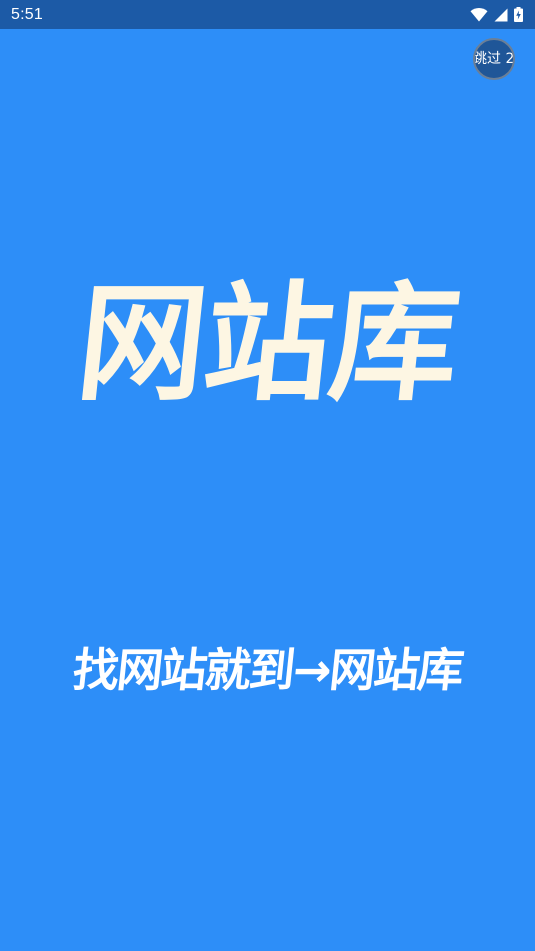  What do you see at coordinates (267, 14) in the screenshot?
I see `status-bar: 5:51` at bounding box center [267, 14].